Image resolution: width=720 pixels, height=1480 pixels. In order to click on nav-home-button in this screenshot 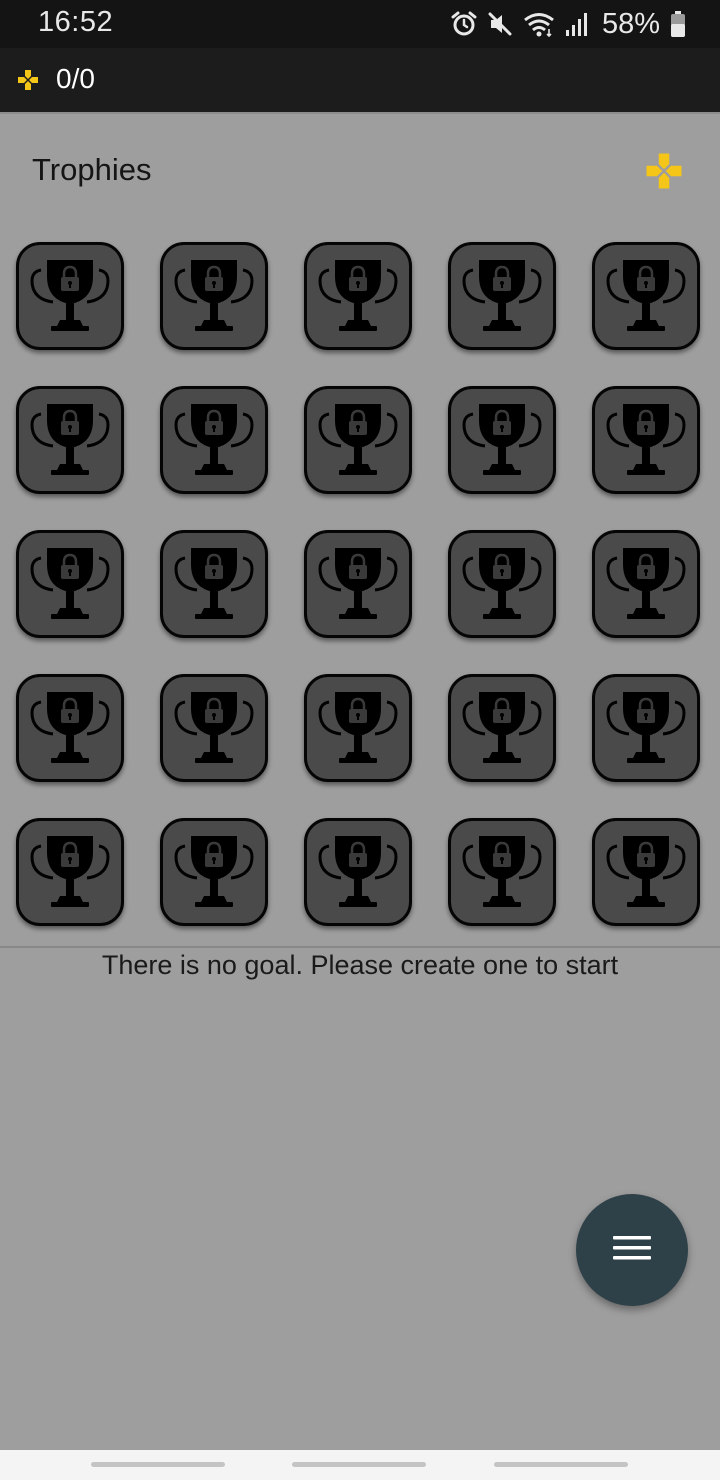, I will do `click(359, 1464)`.